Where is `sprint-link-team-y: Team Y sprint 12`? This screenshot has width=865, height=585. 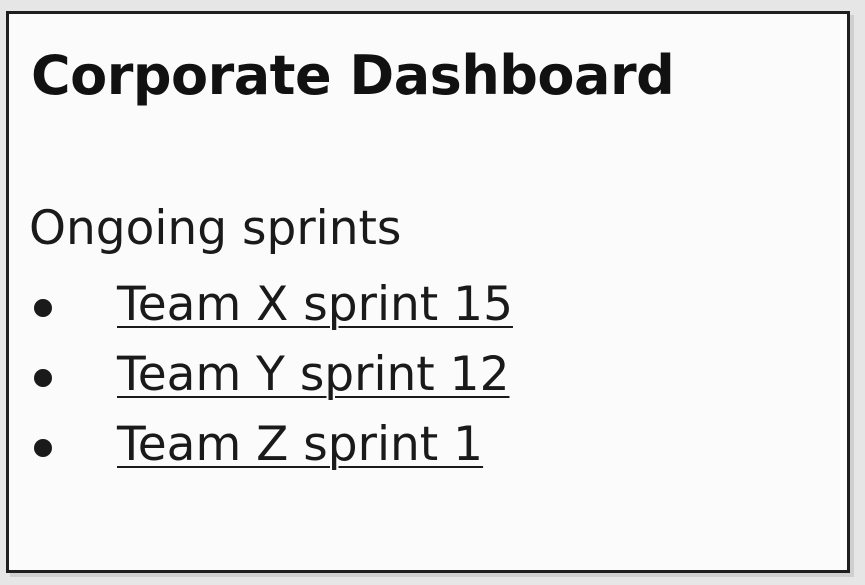 sprint-link-team-y: Team Y sprint 12 is located at coordinates (313, 375).